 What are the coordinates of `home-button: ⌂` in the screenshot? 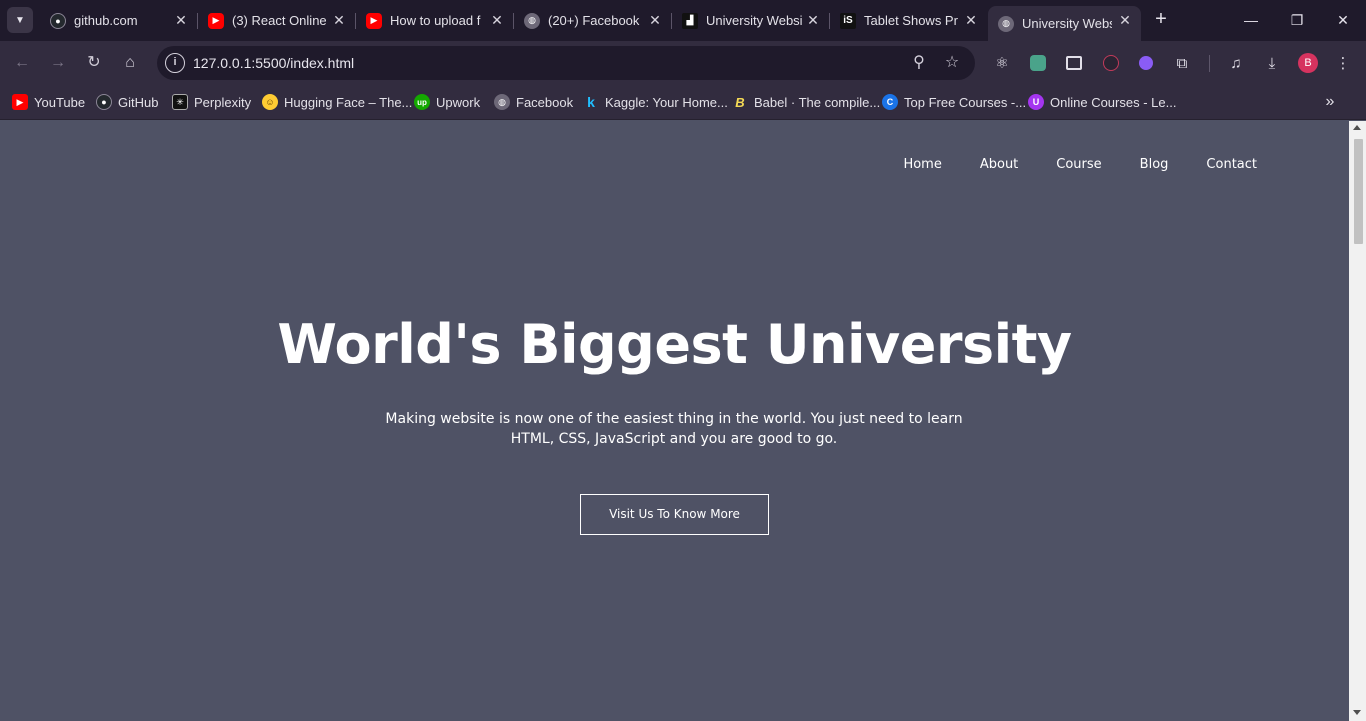 It's located at (130, 63).